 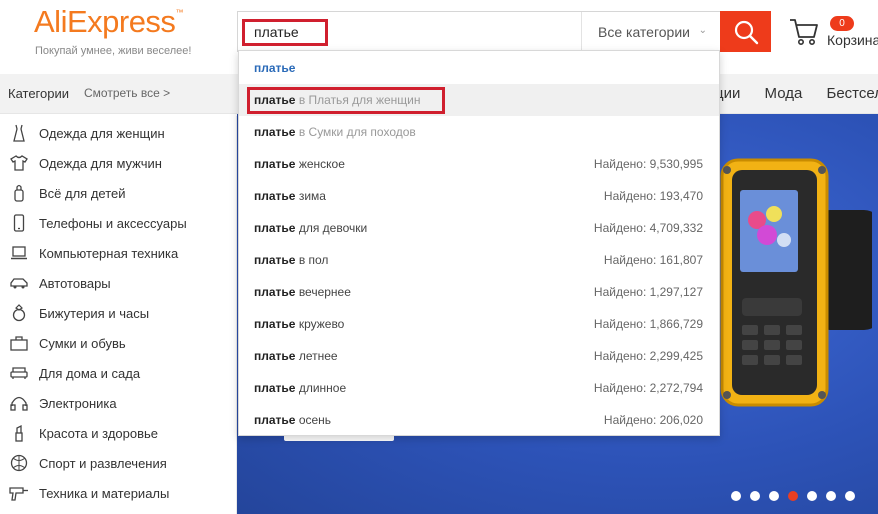 I want to click on drill-icon, so click(x=19, y=493).